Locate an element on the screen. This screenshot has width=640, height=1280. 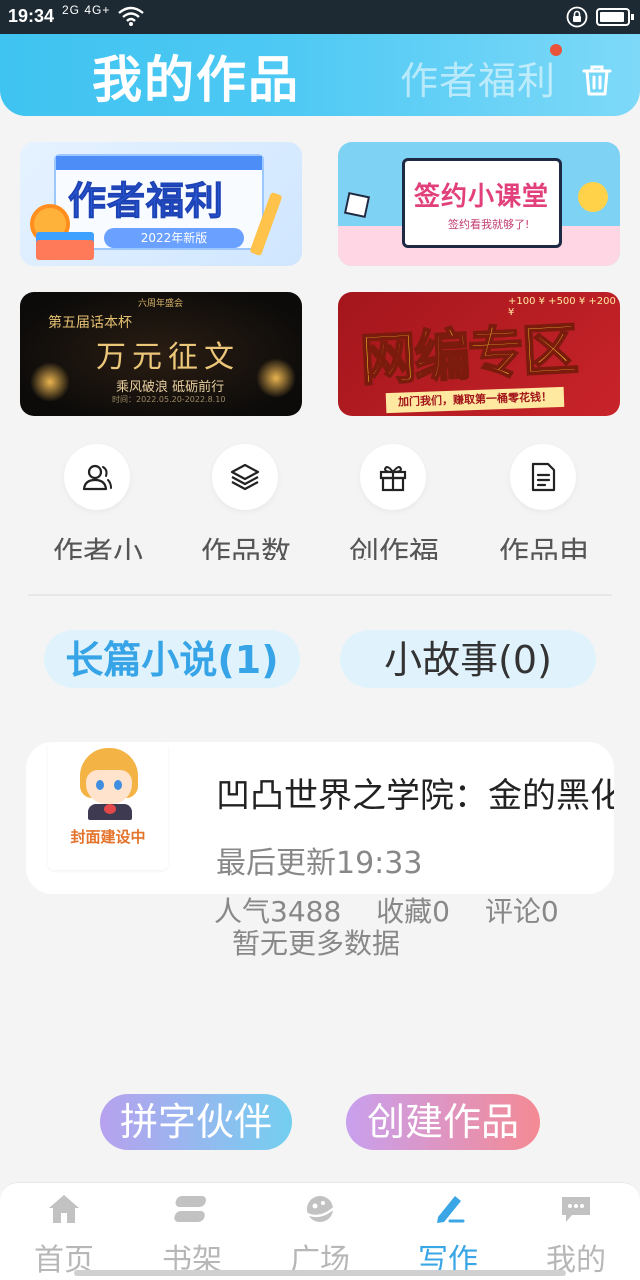
work-last-update: 最后更新19:33 is located at coordinates (319, 863).